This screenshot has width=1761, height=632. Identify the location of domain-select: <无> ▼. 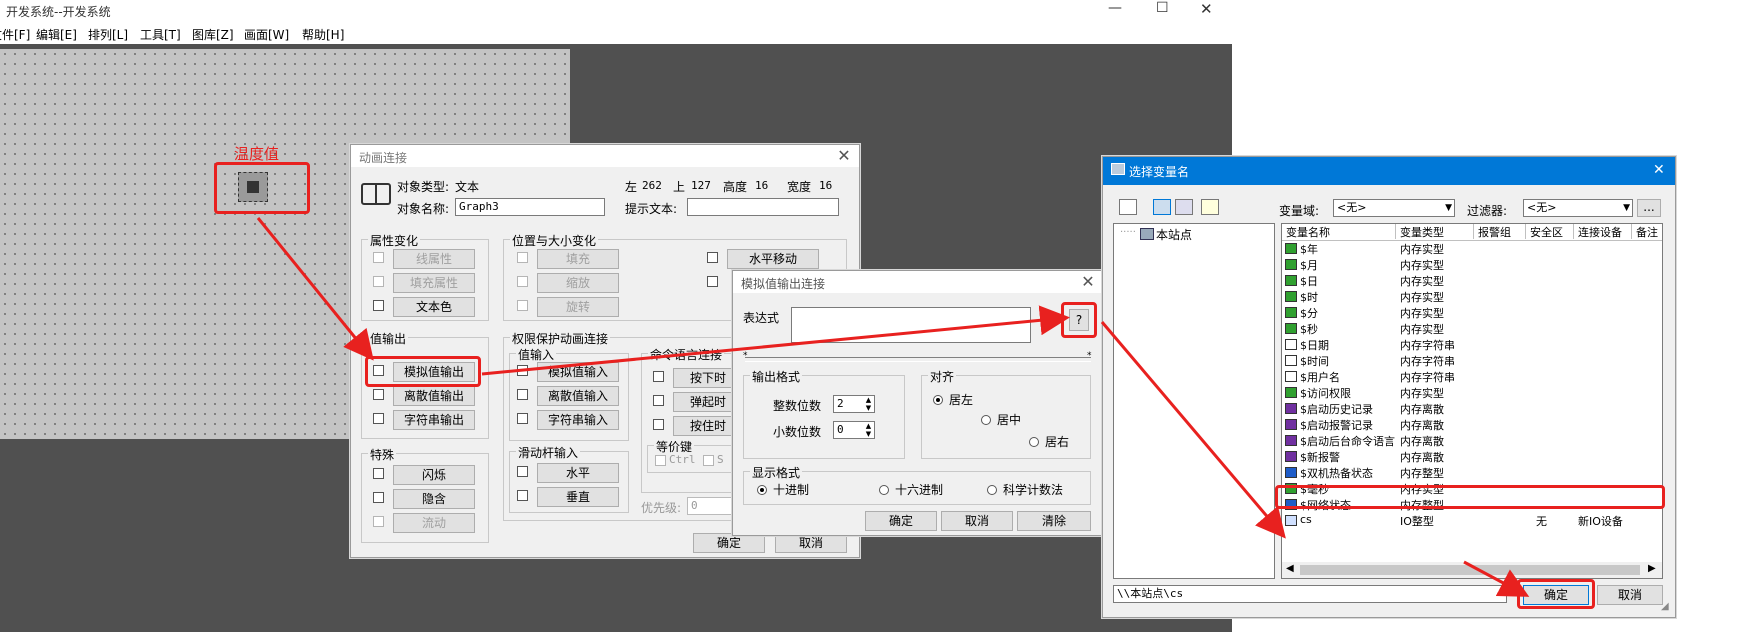
(1394, 208).